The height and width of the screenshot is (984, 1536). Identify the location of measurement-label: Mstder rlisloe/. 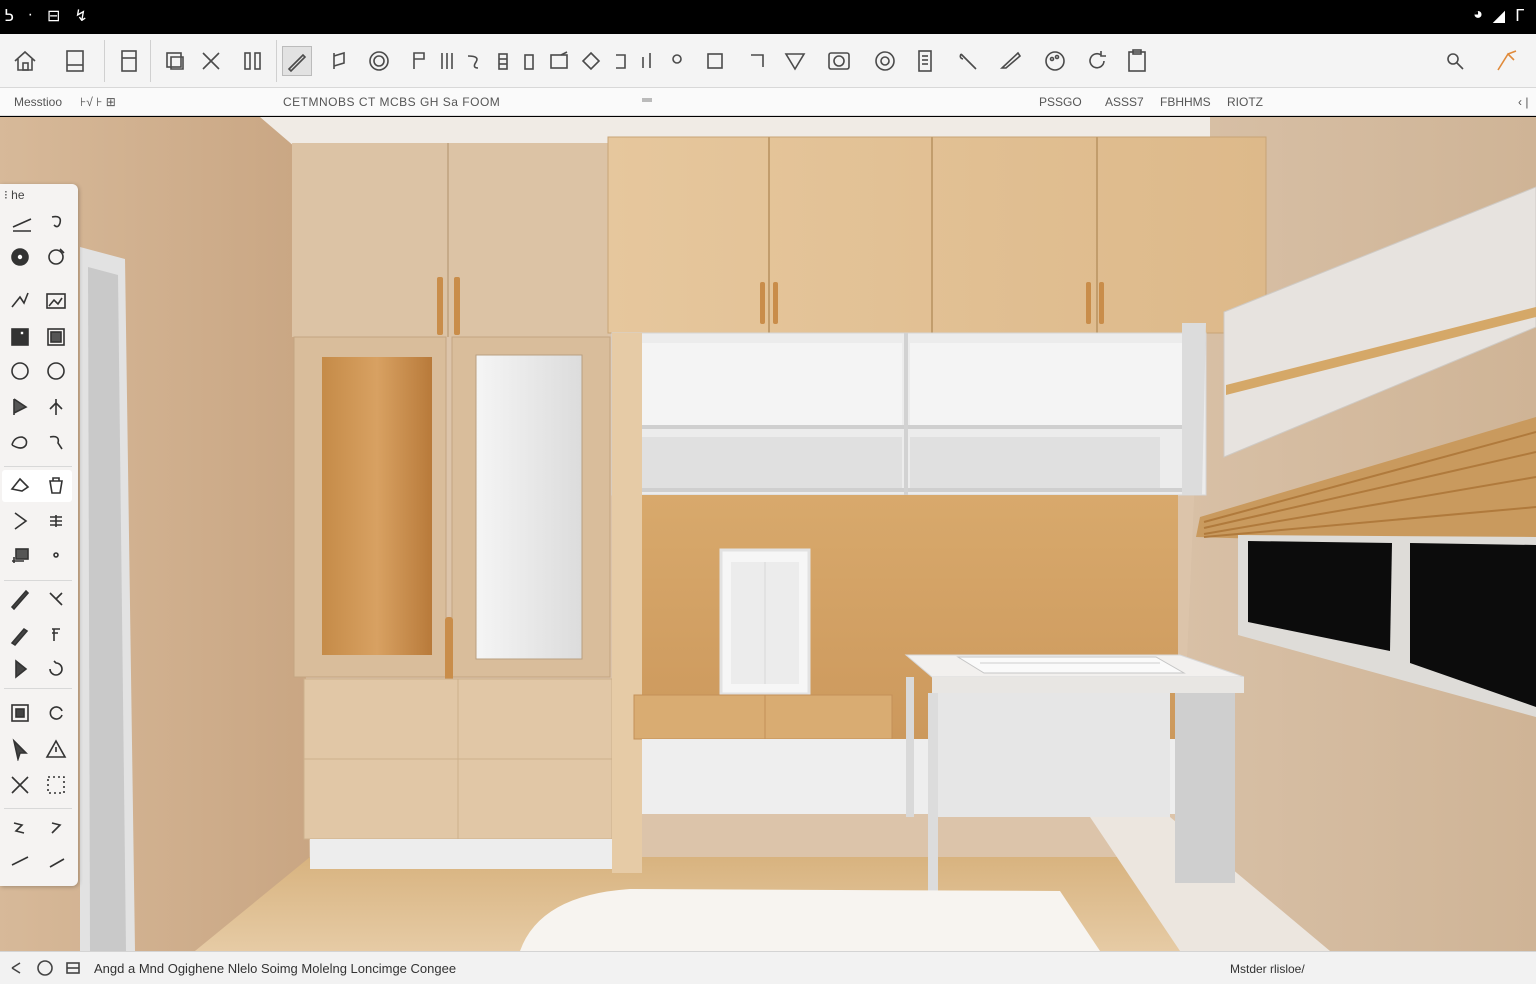
(1267, 969).